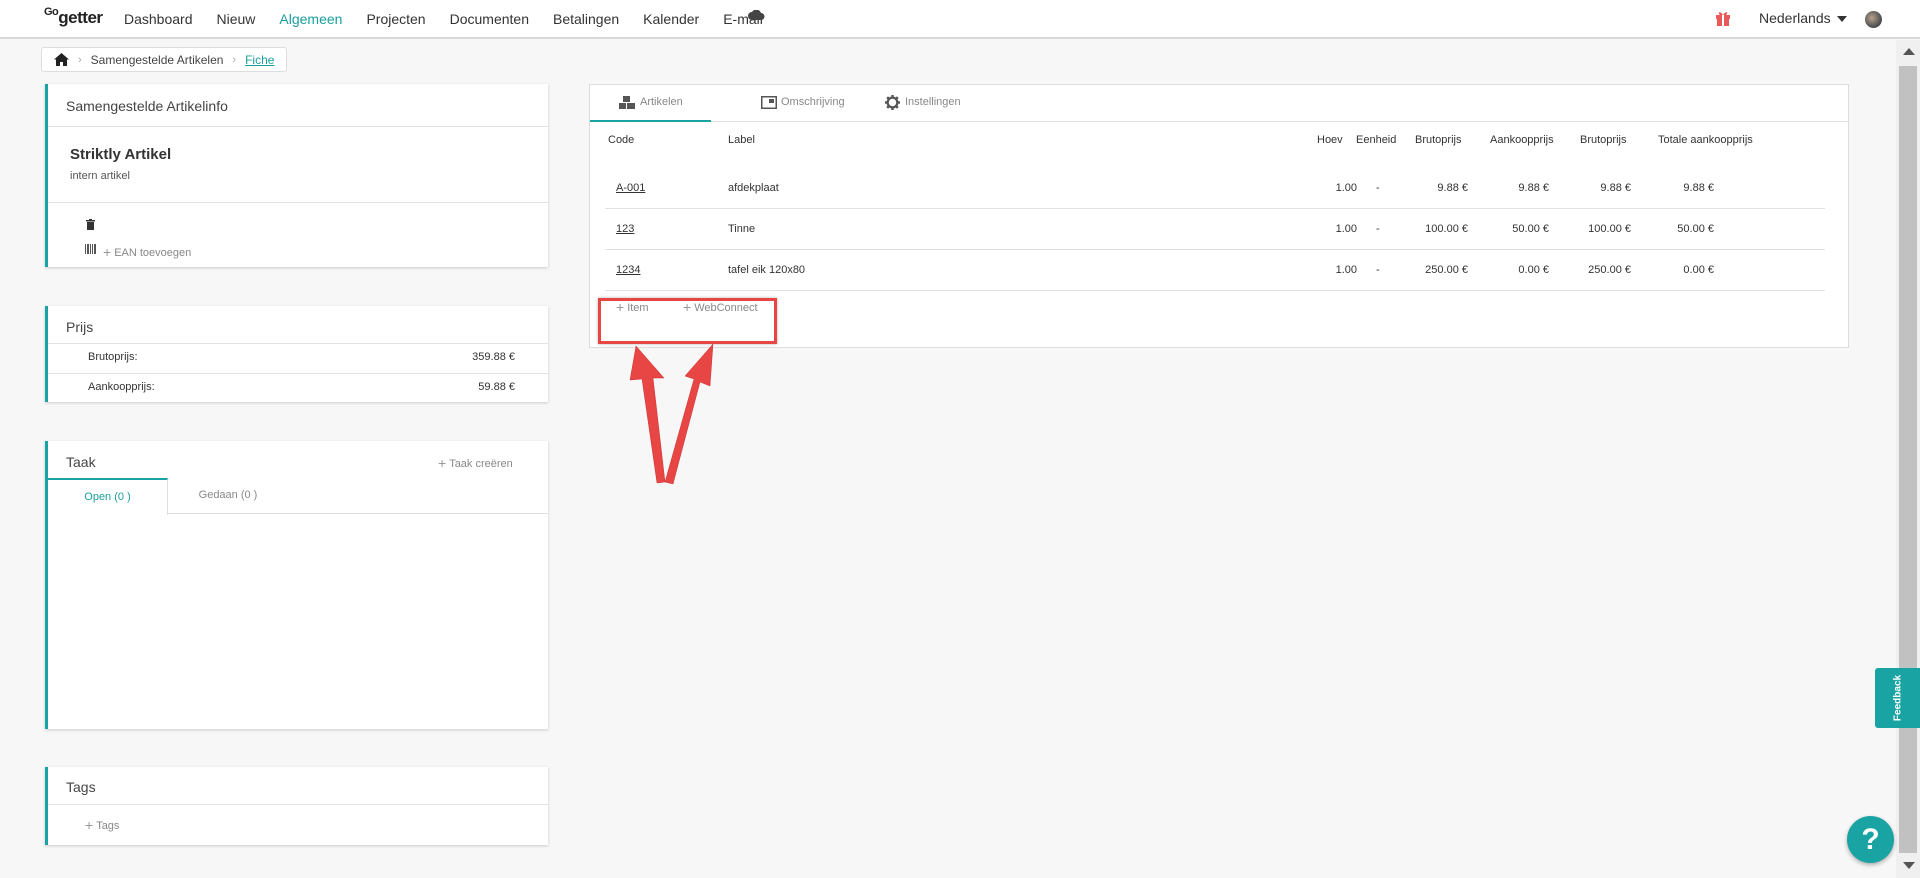  Describe the element at coordinates (621, 140) in the screenshot. I see `col-code: Code` at that location.